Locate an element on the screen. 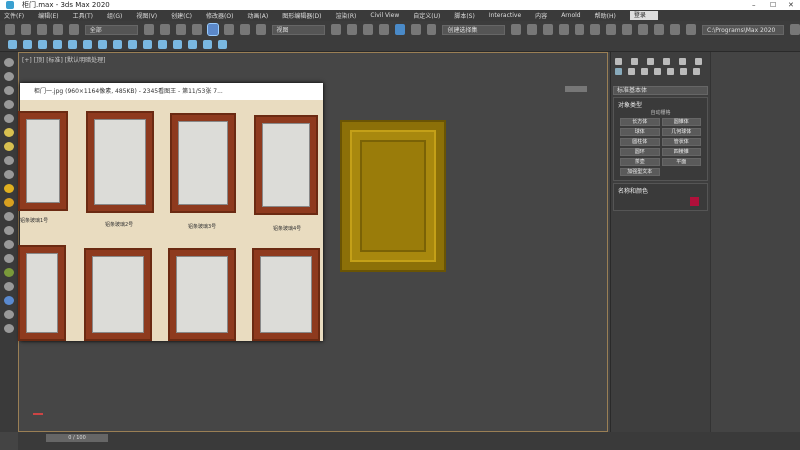 The width and height of the screenshot is (800, 450). menu-interactive: Interactive is located at coordinates (505, 15).